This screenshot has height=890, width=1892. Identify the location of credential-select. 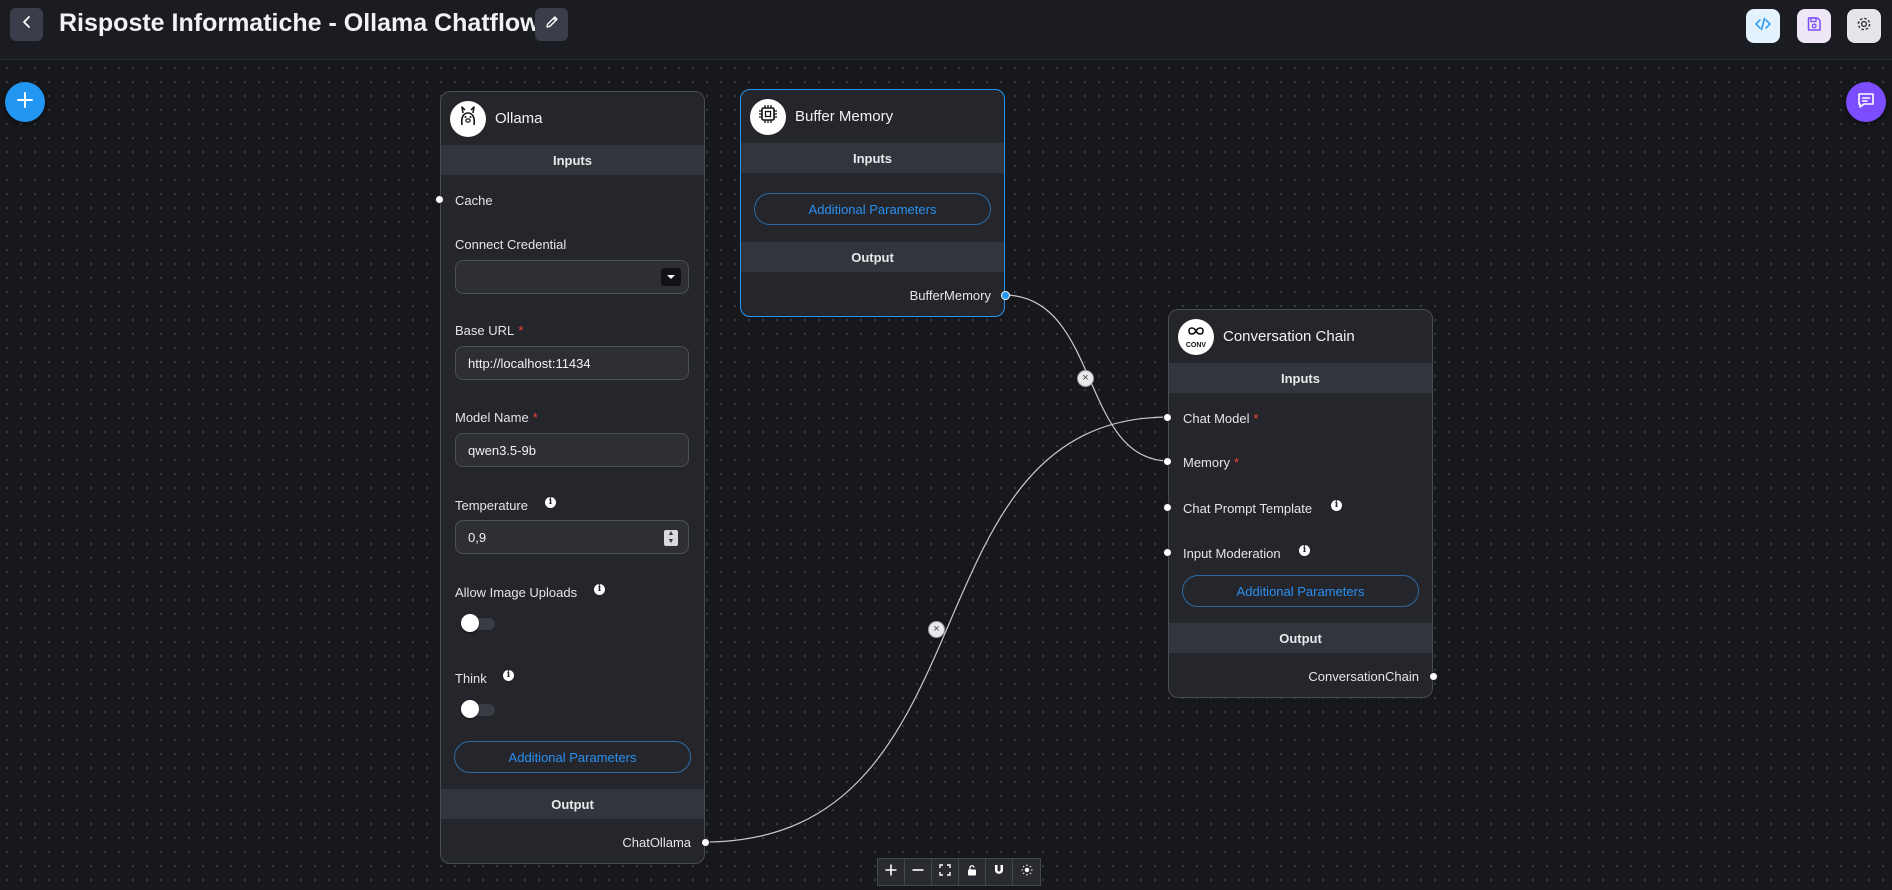
(572, 277).